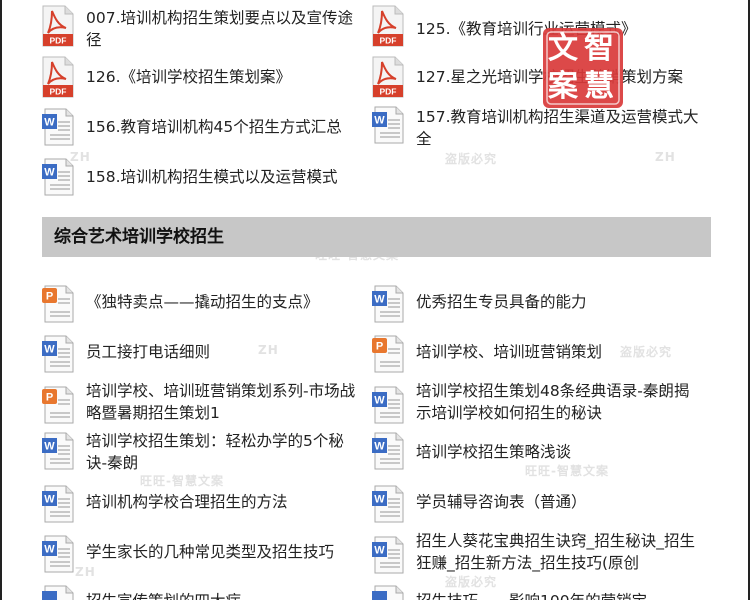 The height and width of the screenshot is (600, 750). Describe the element at coordinates (210, 552) in the screenshot. I see `list-item-label: 学生家长的几种常见类型及招生技巧` at that location.